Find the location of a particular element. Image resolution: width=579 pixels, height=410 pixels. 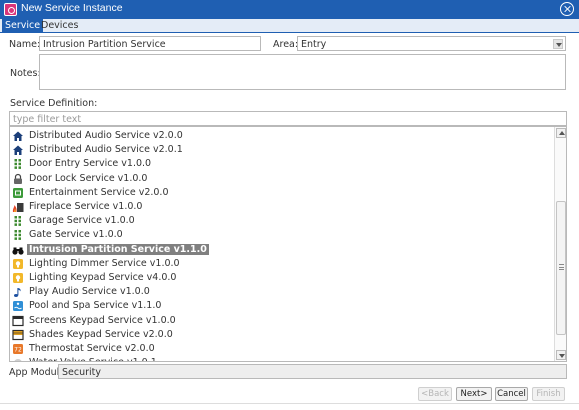

svg-text: 72 is located at coordinates (18, 350).